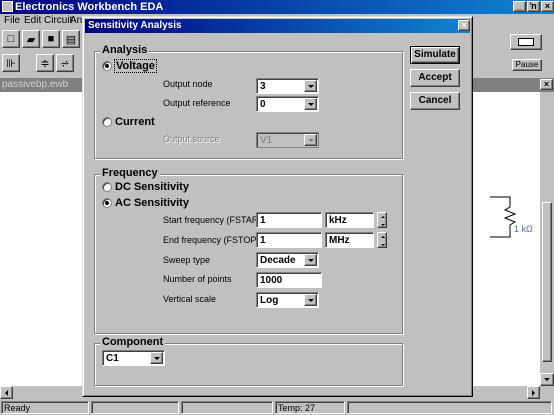  What do you see at coordinates (289, 240) in the screenshot?
I see `end-frequency-input: 1` at bounding box center [289, 240].